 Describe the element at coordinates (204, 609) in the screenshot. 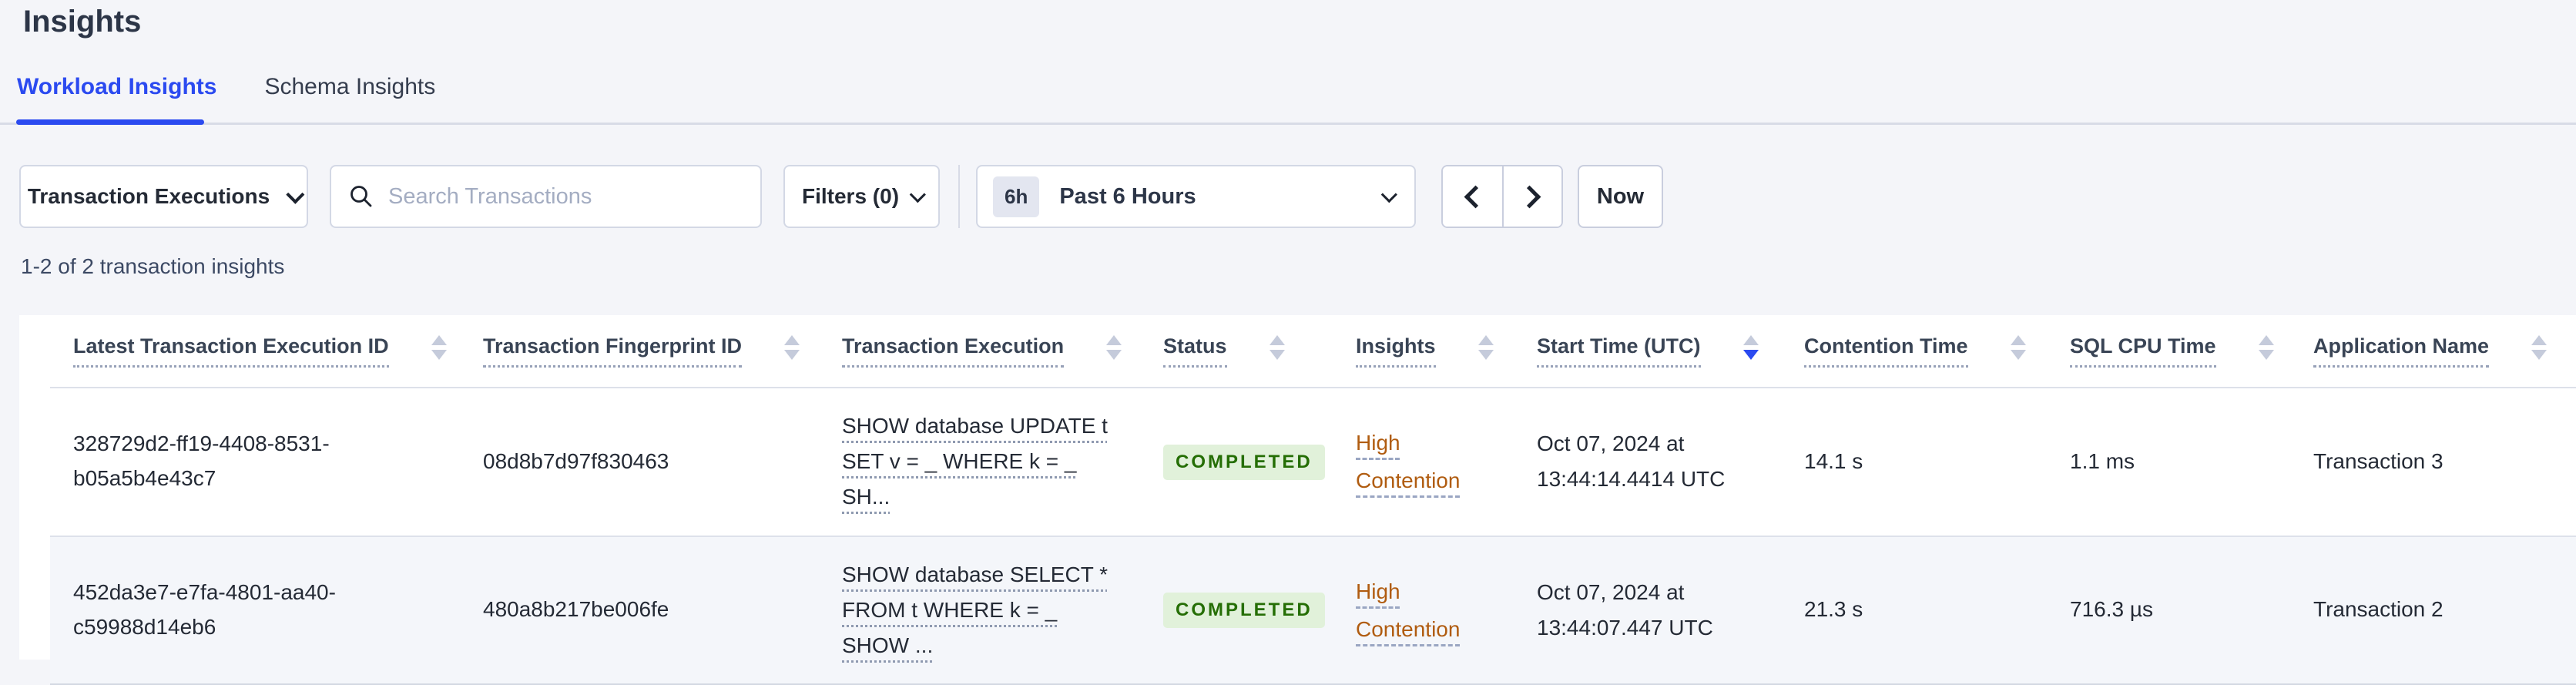

I see `latest-execution-id: 452da3e7-e7fa-4801-aa40-c59988d14eb6` at that location.